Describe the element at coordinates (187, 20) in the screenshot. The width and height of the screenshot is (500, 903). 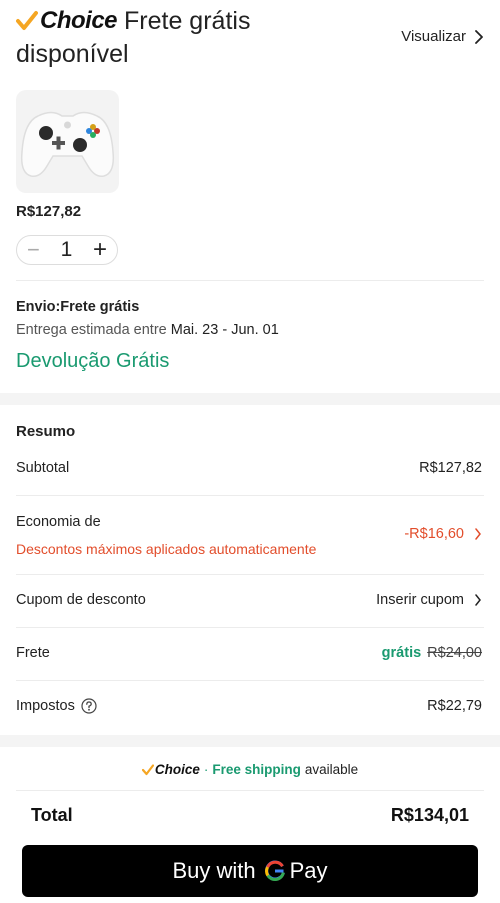
I see `header-title: Frete grátis` at that location.